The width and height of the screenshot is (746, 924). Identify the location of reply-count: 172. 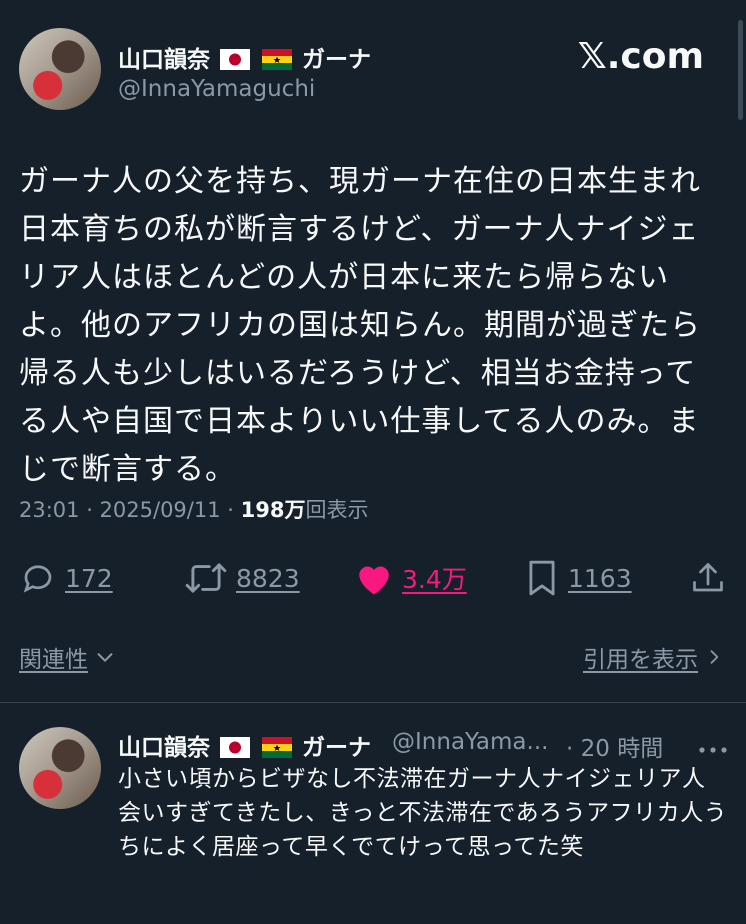
(89, 578).